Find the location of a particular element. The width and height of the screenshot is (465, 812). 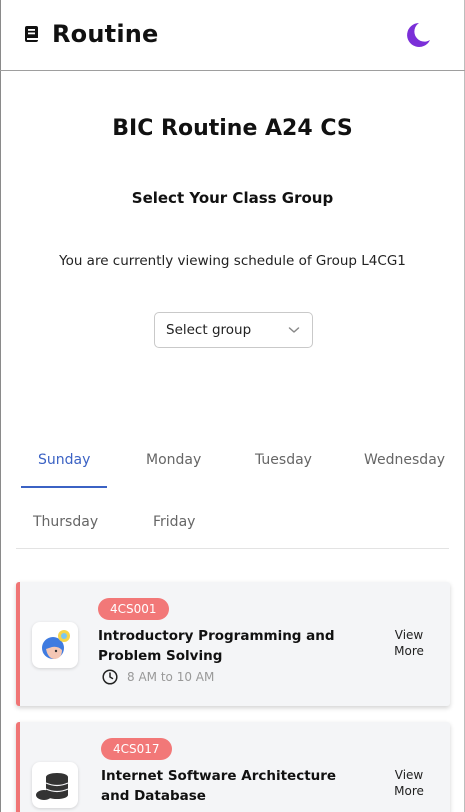

group-select-label: Select group is located at coordinates (209, 330).